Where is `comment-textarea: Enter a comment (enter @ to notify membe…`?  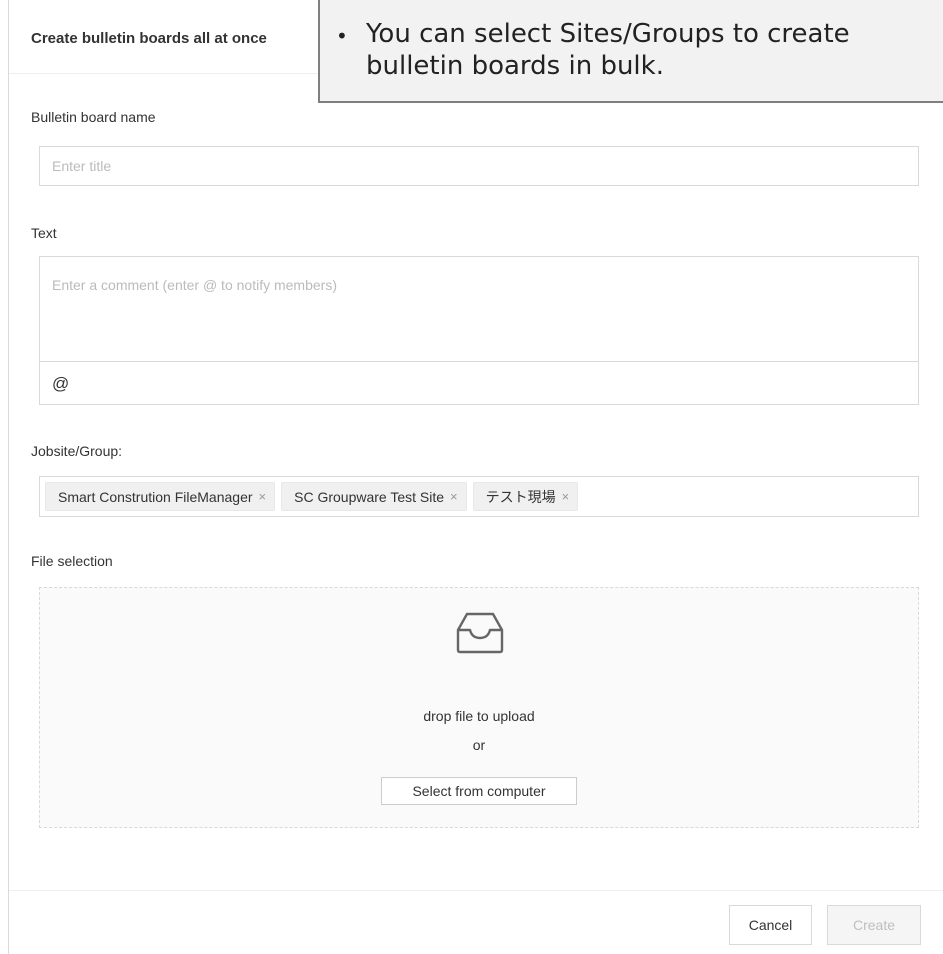 comment-textarea: Enter a comment (enter @ to notify membe… is located at coordinates (479, 309).